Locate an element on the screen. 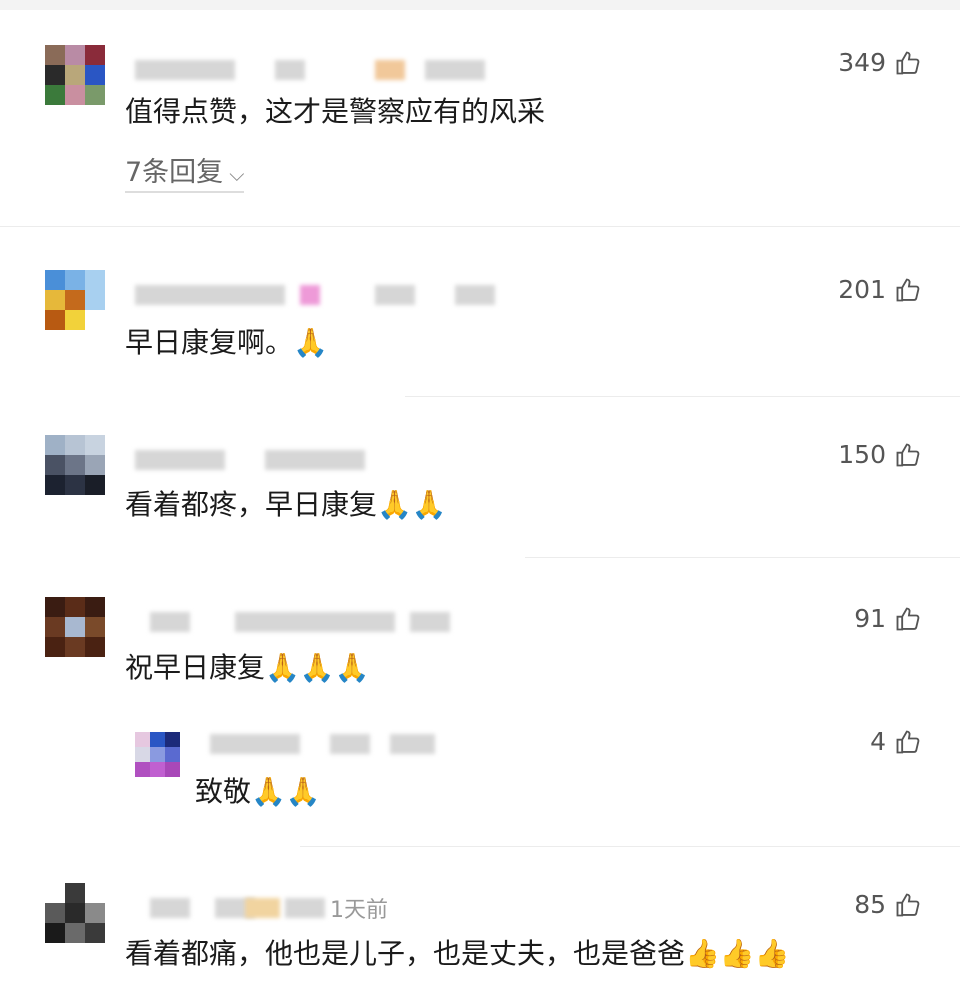 The width and height of the screenshot is (960, 999). like-button: 4 is located at coordinates (896, 741).